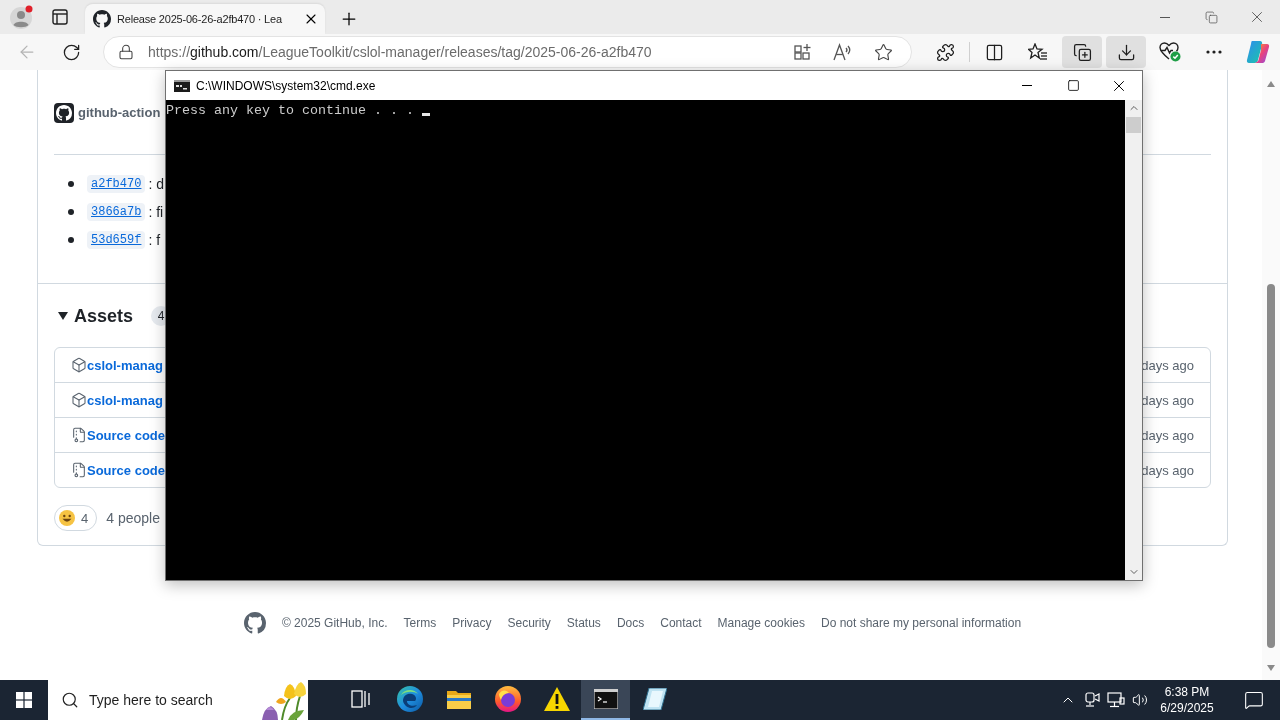  I want to click on downloads-button, so click(1126, 52).